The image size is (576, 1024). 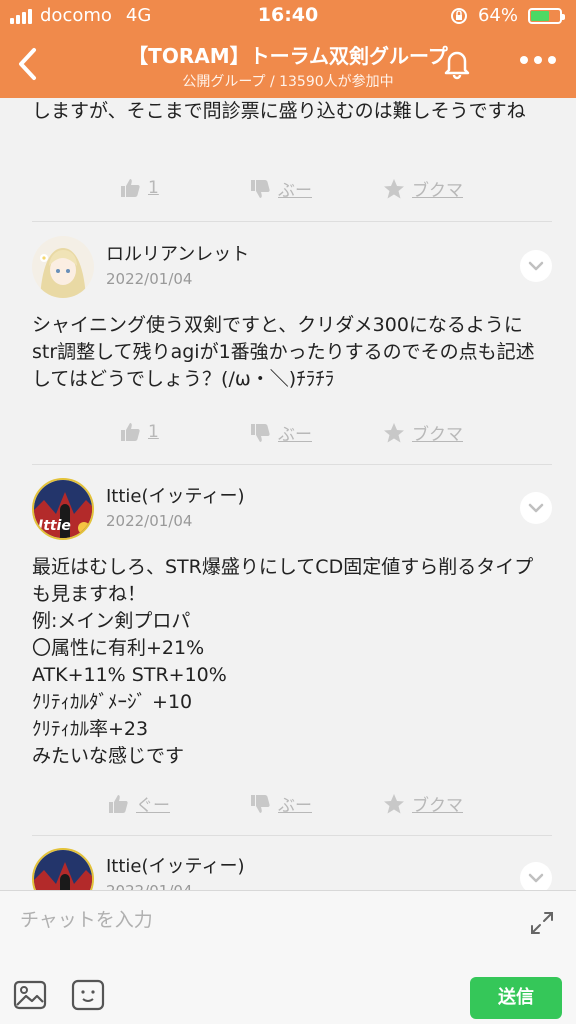 I want to click on message-header: Ittie(イッティー) 2022/01/04, so click(x=292, y=869).